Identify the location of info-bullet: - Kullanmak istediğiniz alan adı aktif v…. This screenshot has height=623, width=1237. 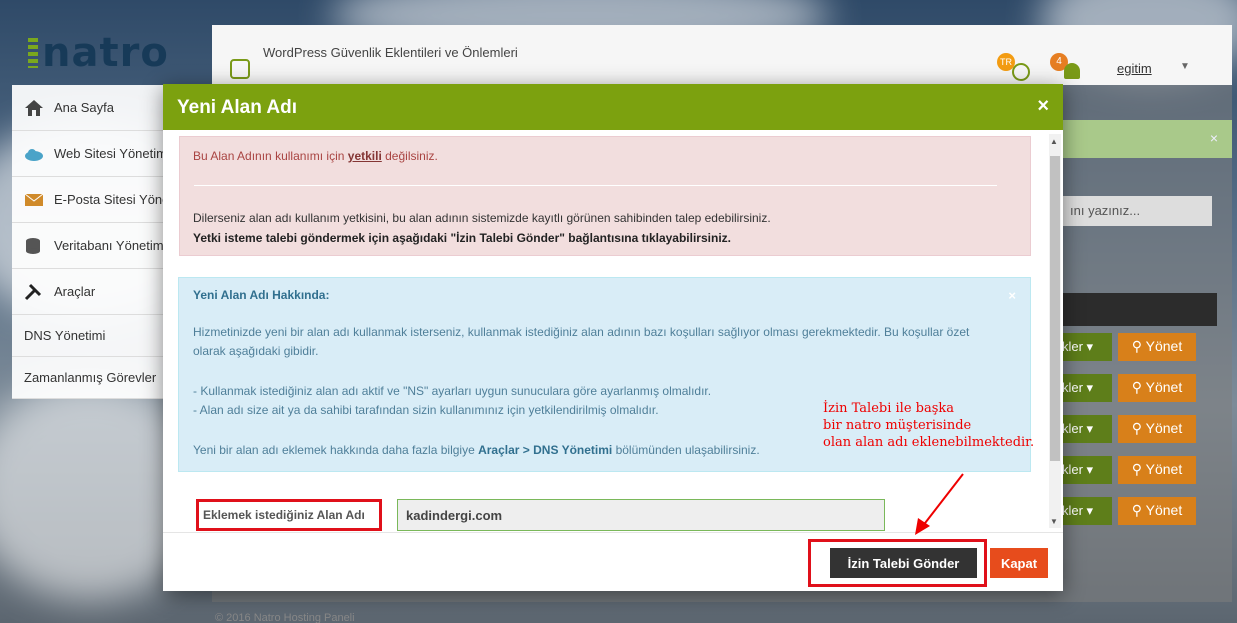
(452, 391).